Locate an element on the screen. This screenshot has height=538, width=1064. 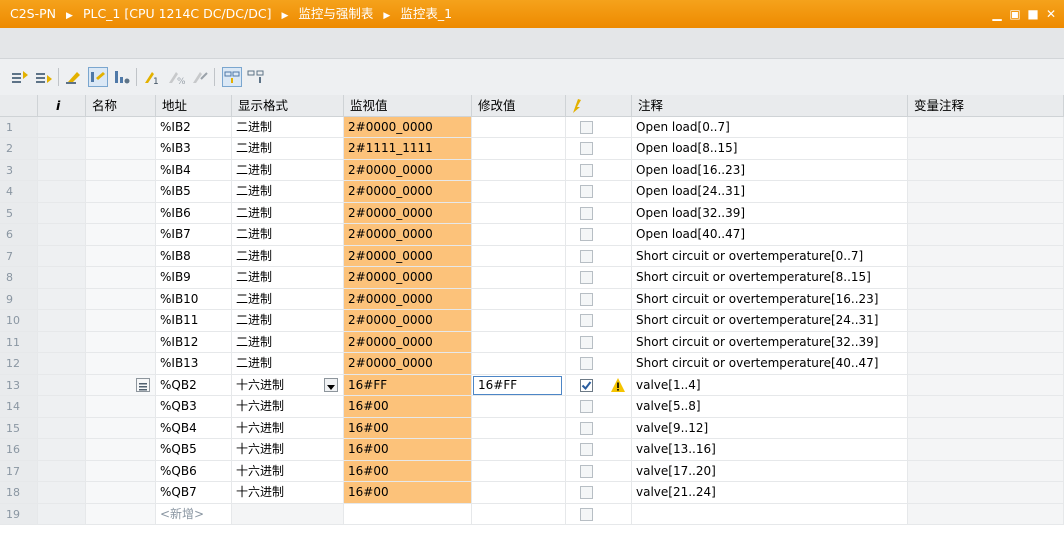
comment-cell: valve[13..16] is located at coordinates (770, 450).